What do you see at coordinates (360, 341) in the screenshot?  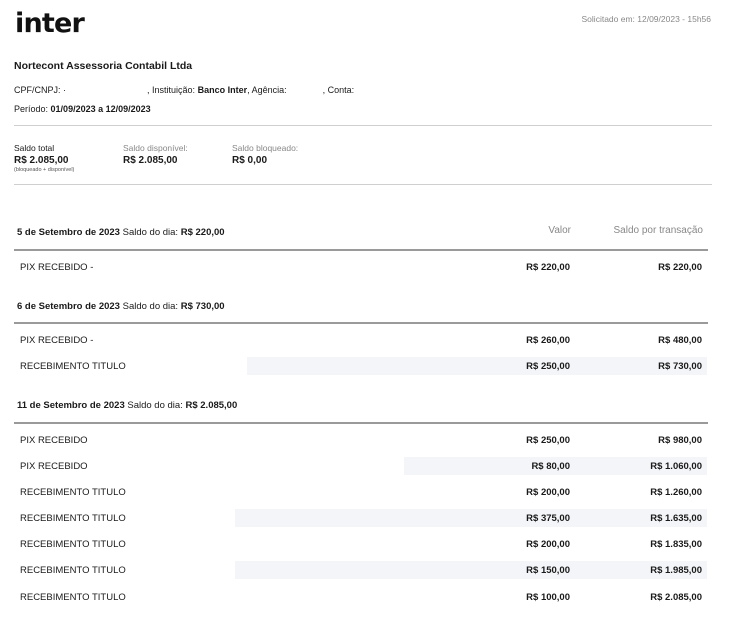 I see `transaction-row: PIX RECEBIDO - R$ 260,00 R$ 480,00` at bounding box center [360, 341].